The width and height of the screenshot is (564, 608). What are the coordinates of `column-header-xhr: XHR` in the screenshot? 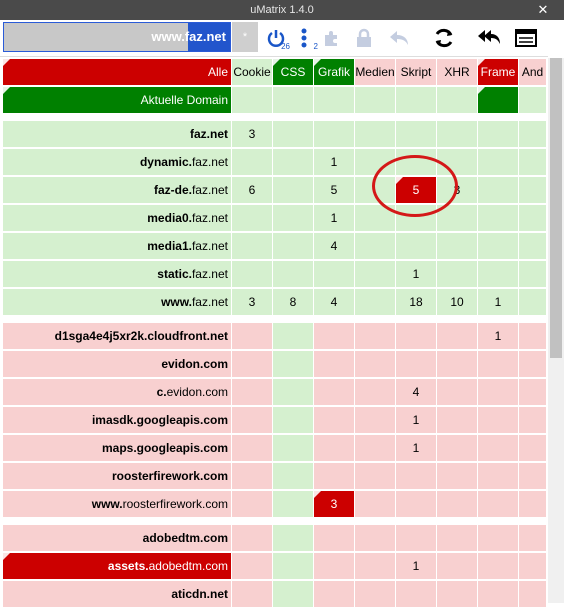 It's located at (457, 72).